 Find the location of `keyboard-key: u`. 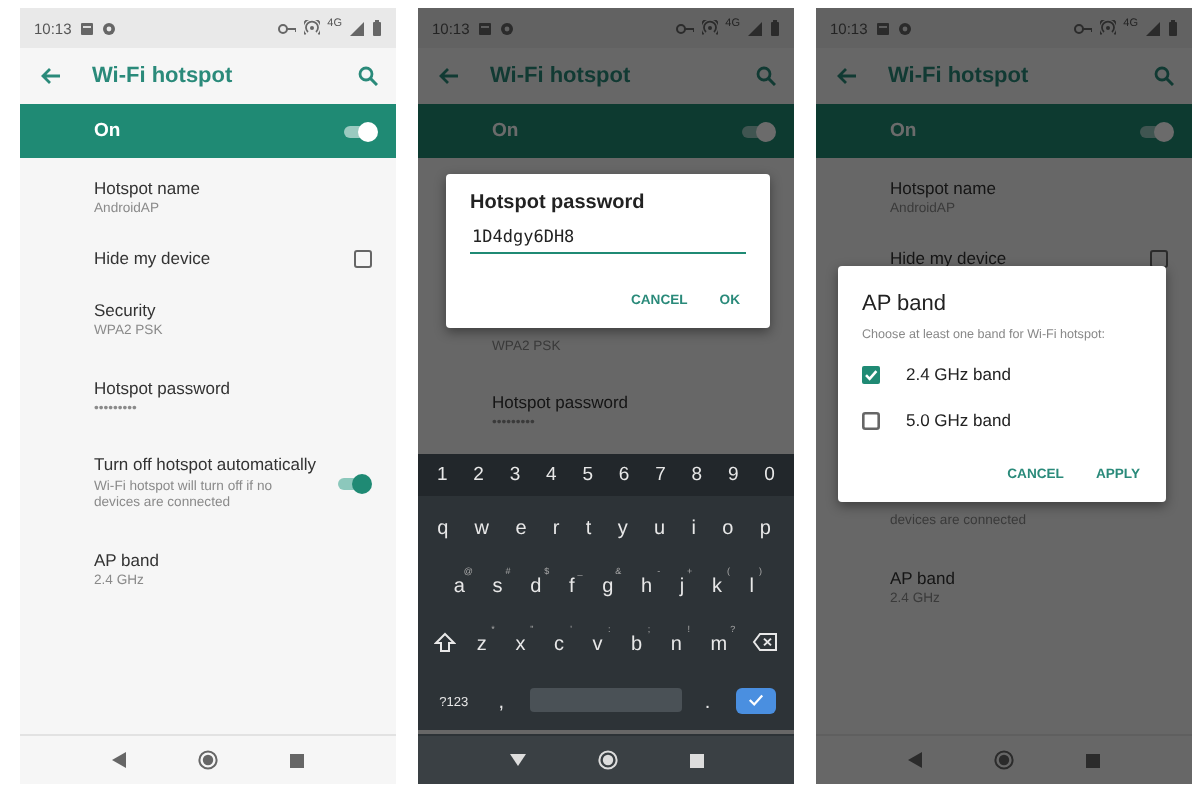

keyboard-key: u is located at coordinates (662, 525).